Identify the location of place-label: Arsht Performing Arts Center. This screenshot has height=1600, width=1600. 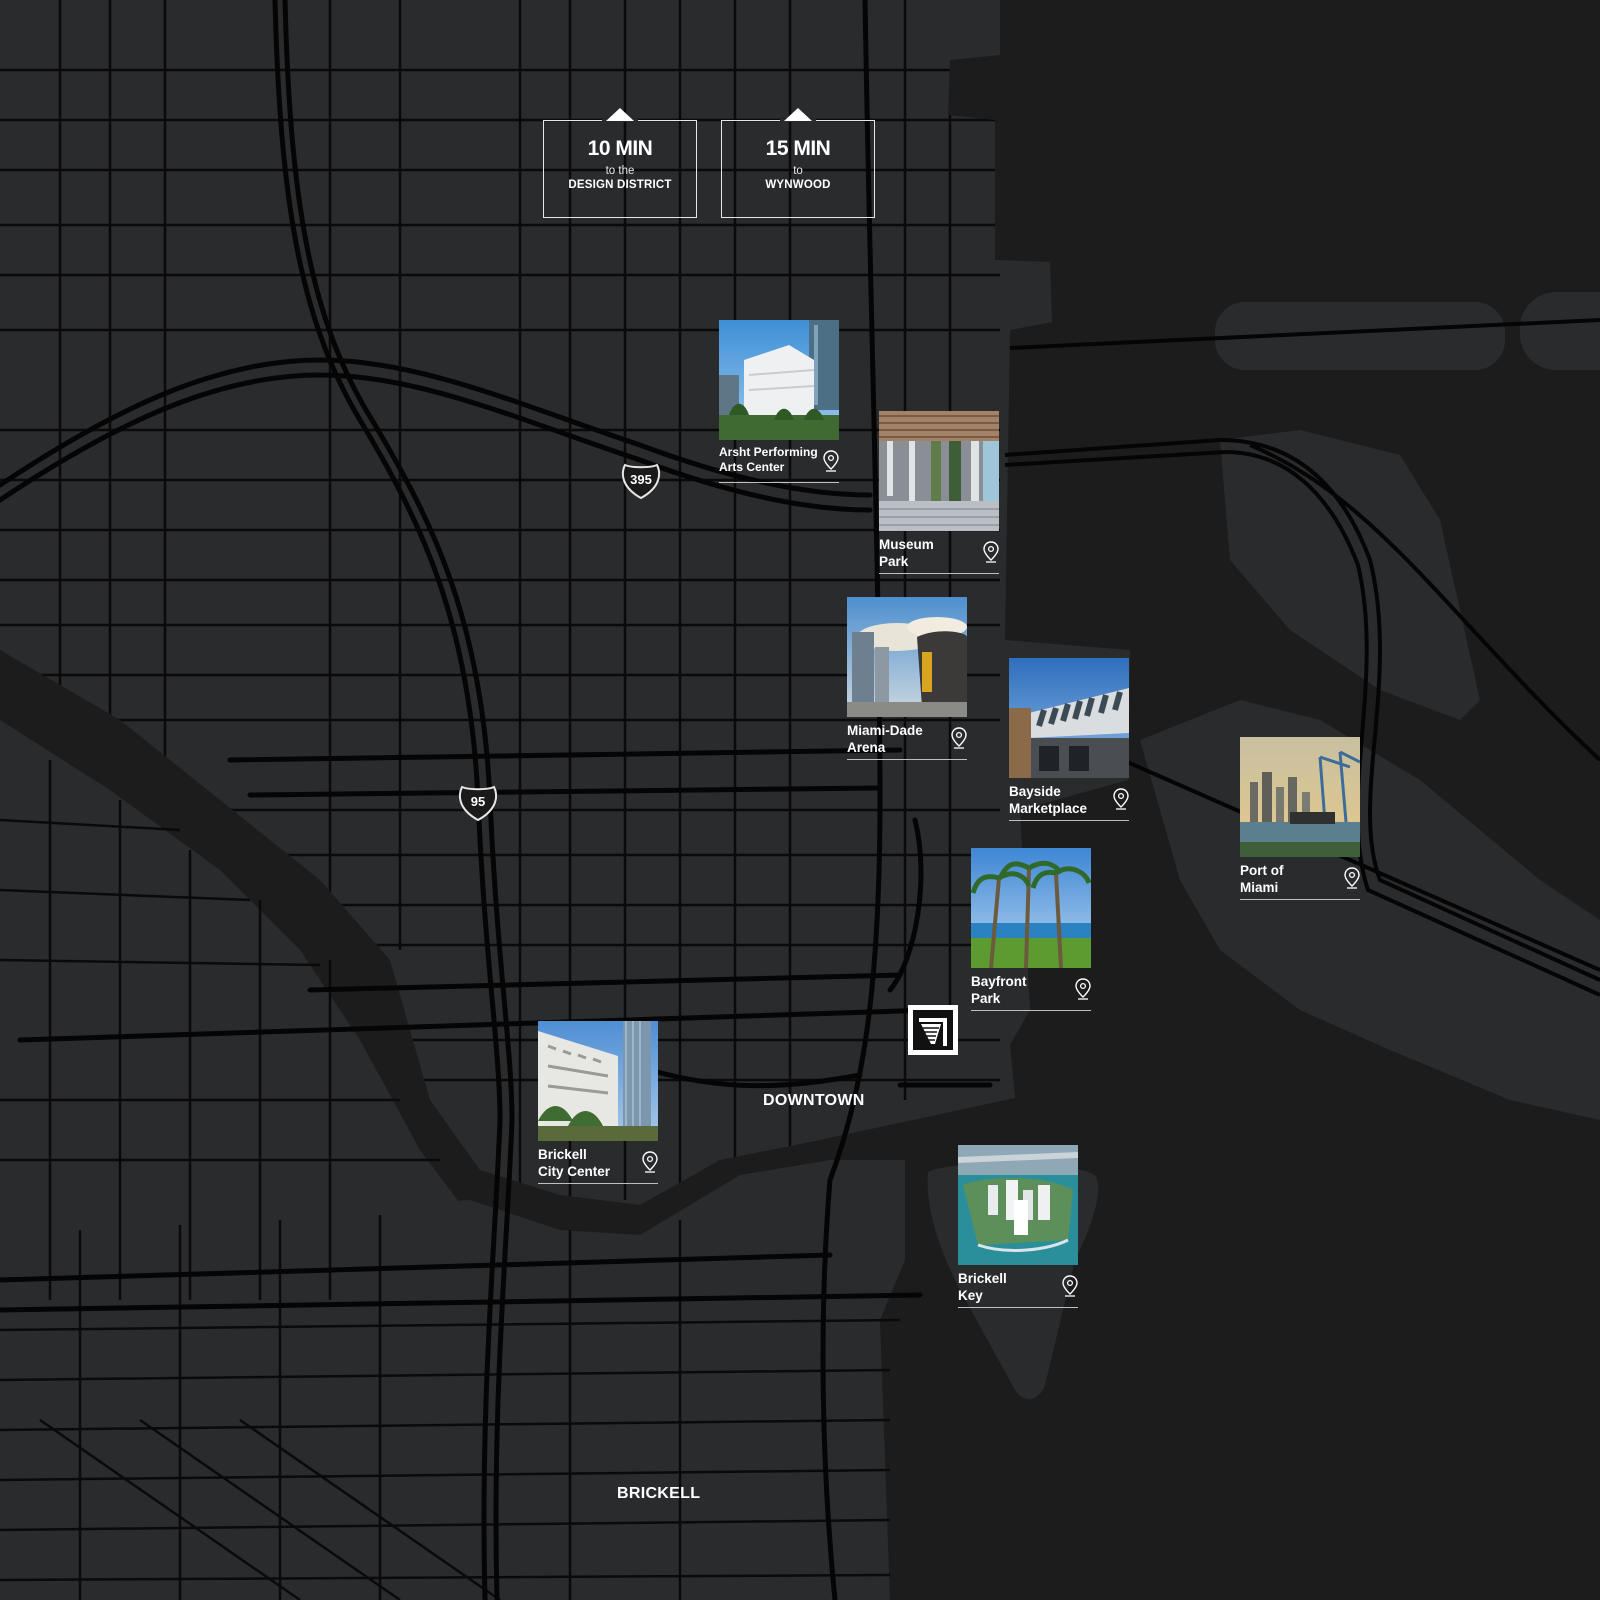
(768, 459).